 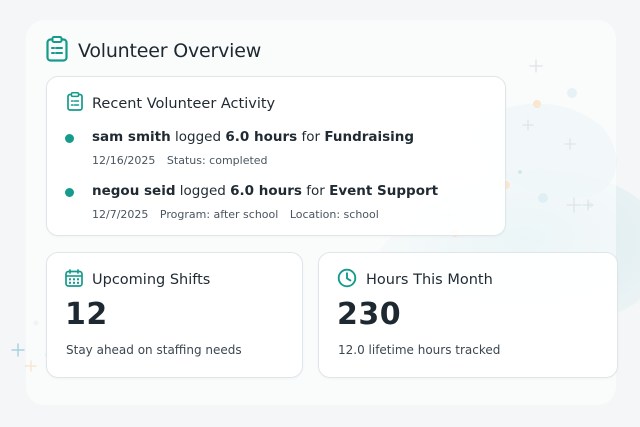 I want to click on page-title: Volunteer Overview, so click(x=170, y=51).